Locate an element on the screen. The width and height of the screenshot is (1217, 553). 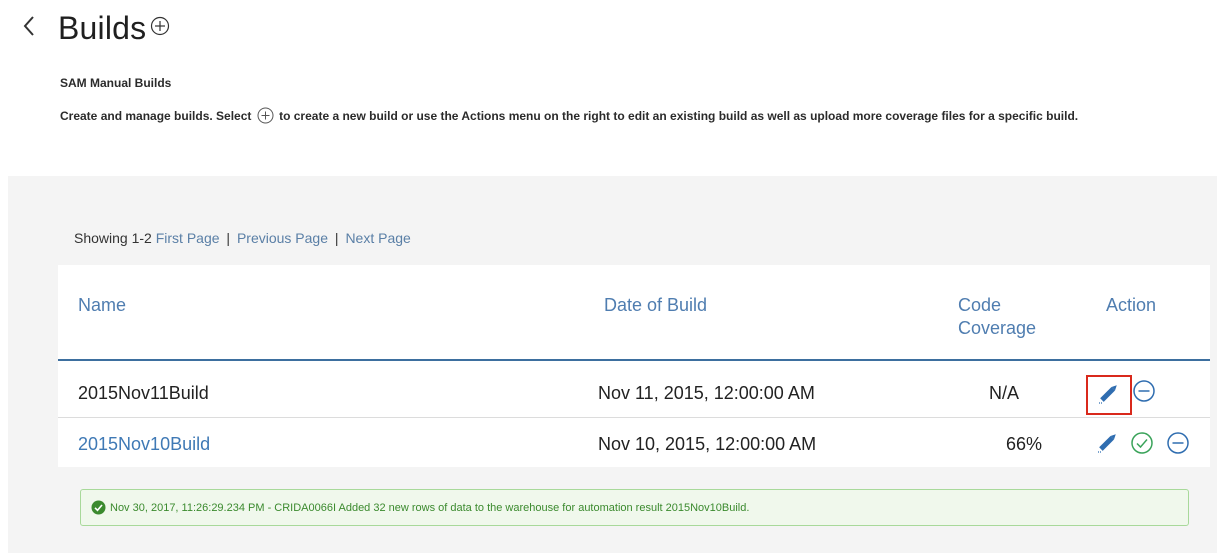
column-header-date: Date of Build is located at coordinates (655, 305).